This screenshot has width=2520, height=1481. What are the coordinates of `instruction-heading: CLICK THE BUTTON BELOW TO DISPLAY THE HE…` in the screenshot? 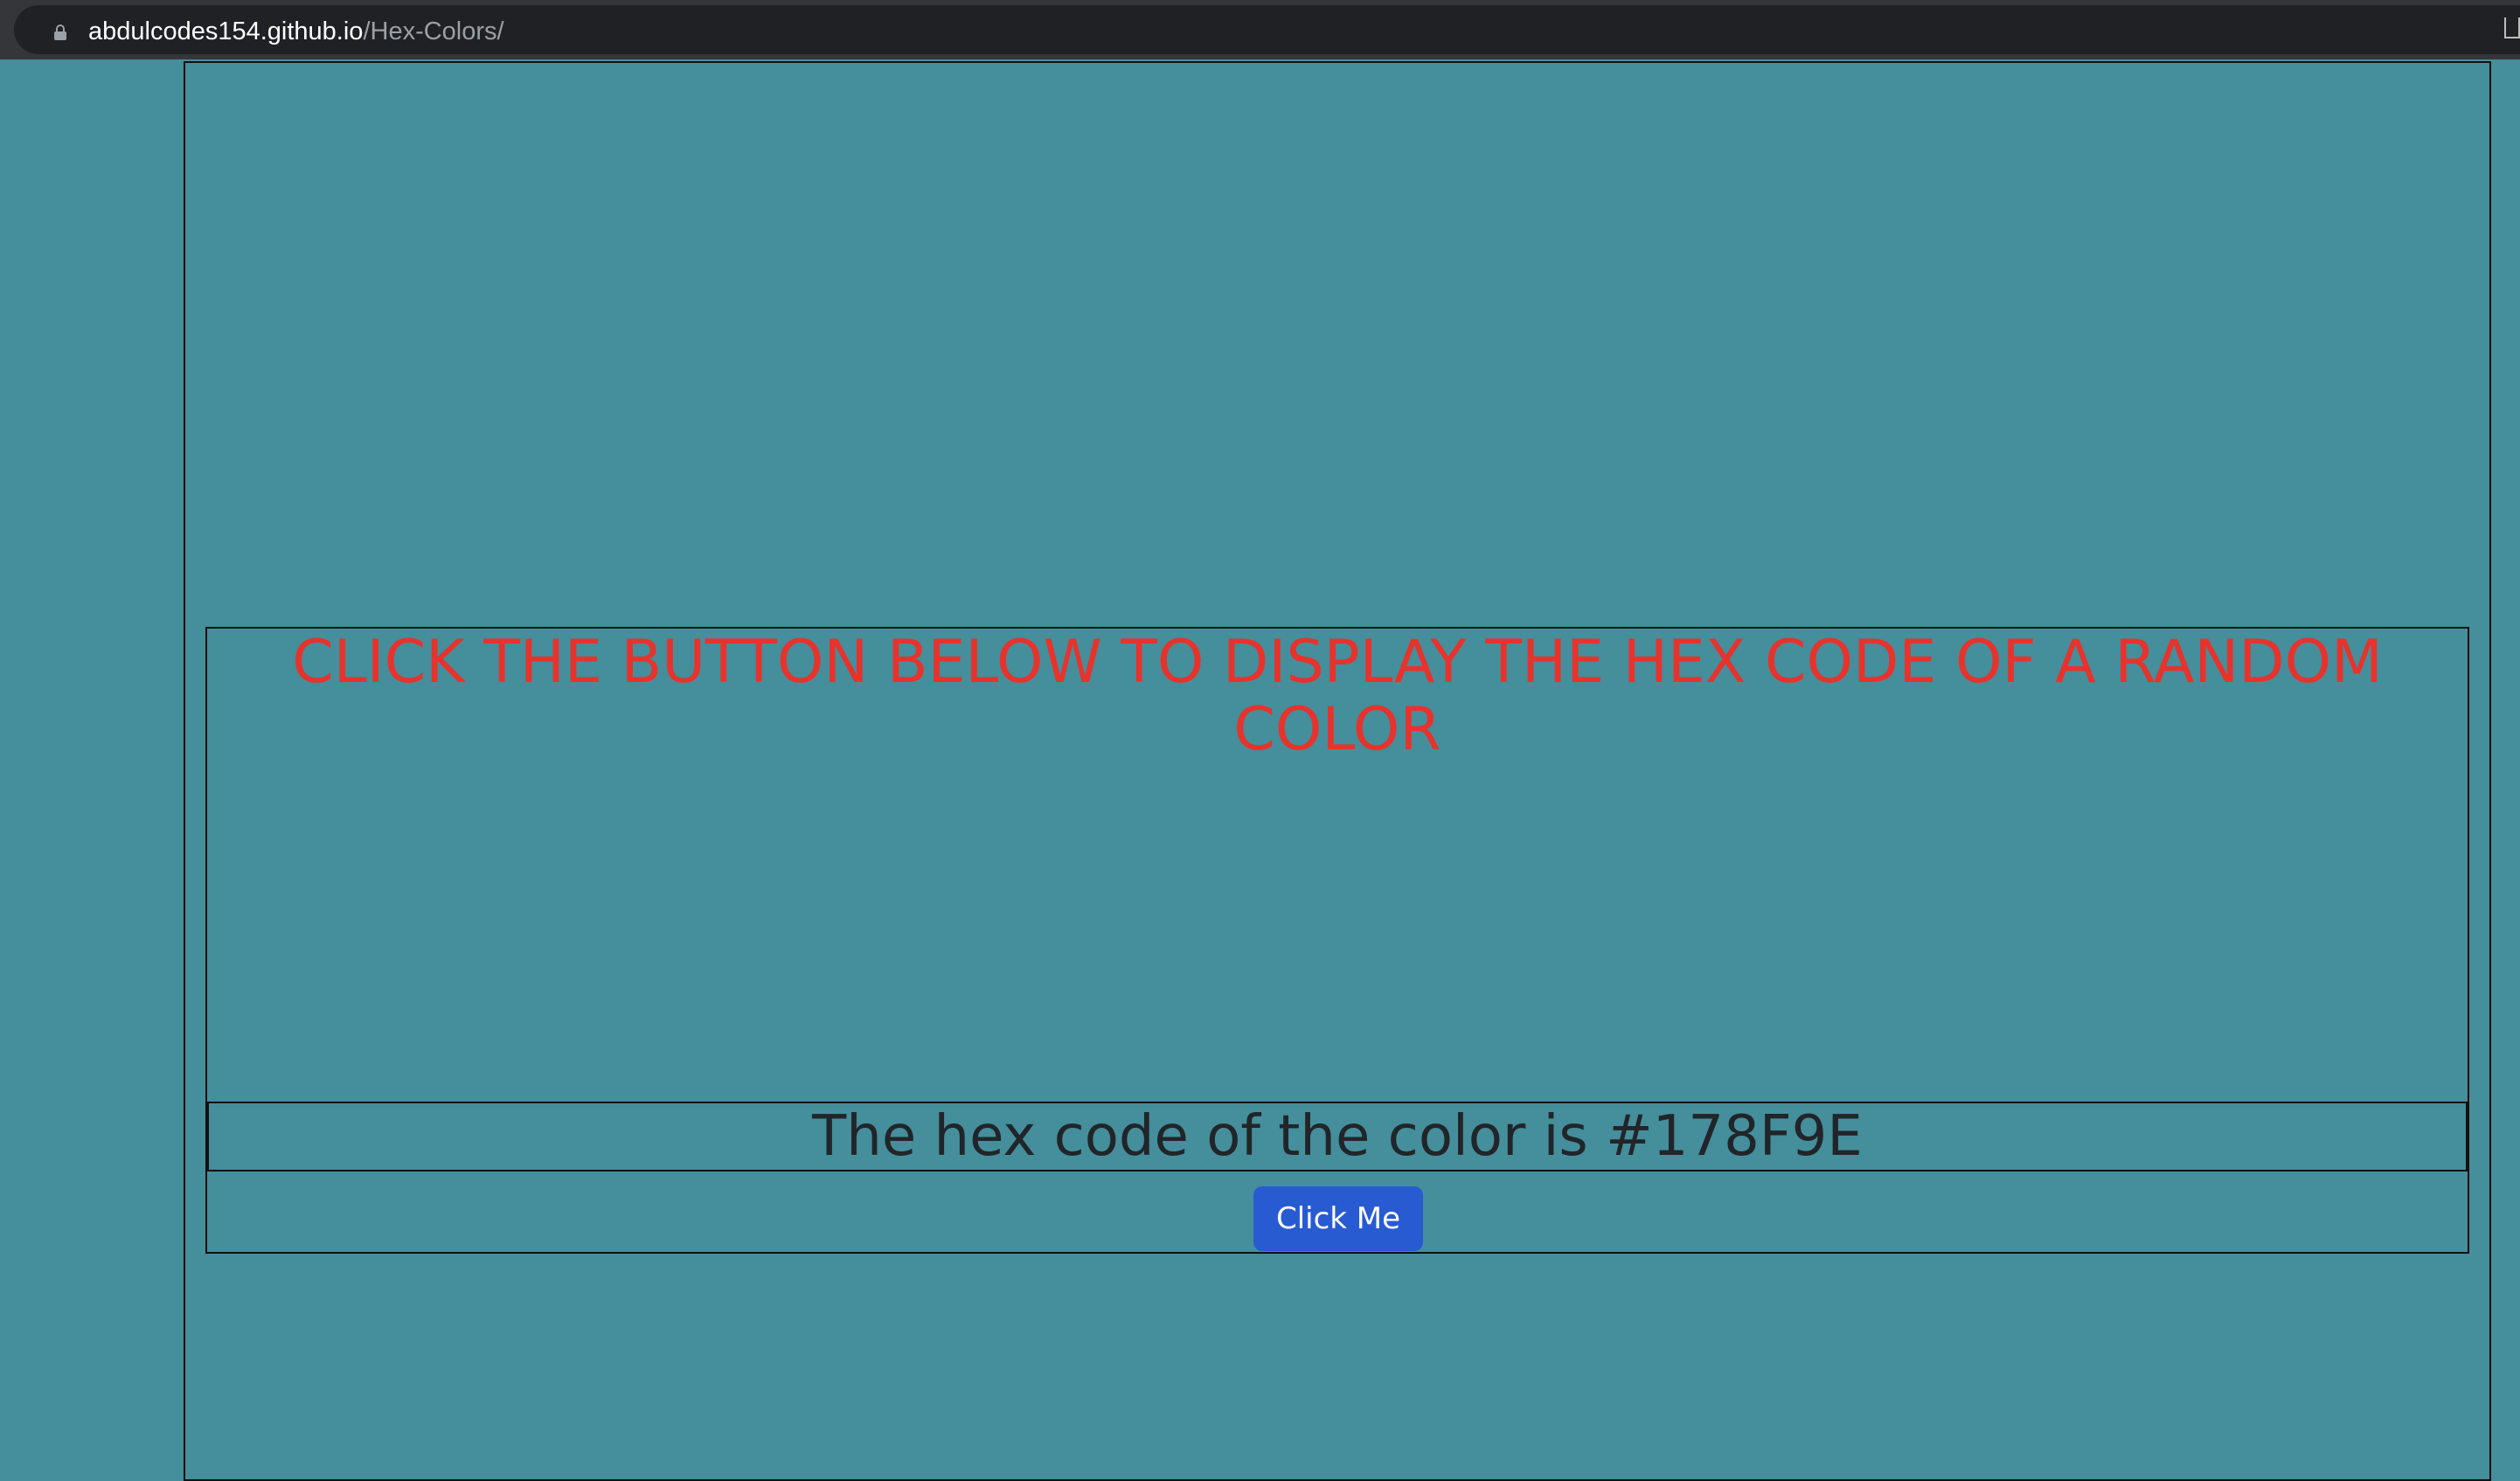 It's located at (1337, 696).